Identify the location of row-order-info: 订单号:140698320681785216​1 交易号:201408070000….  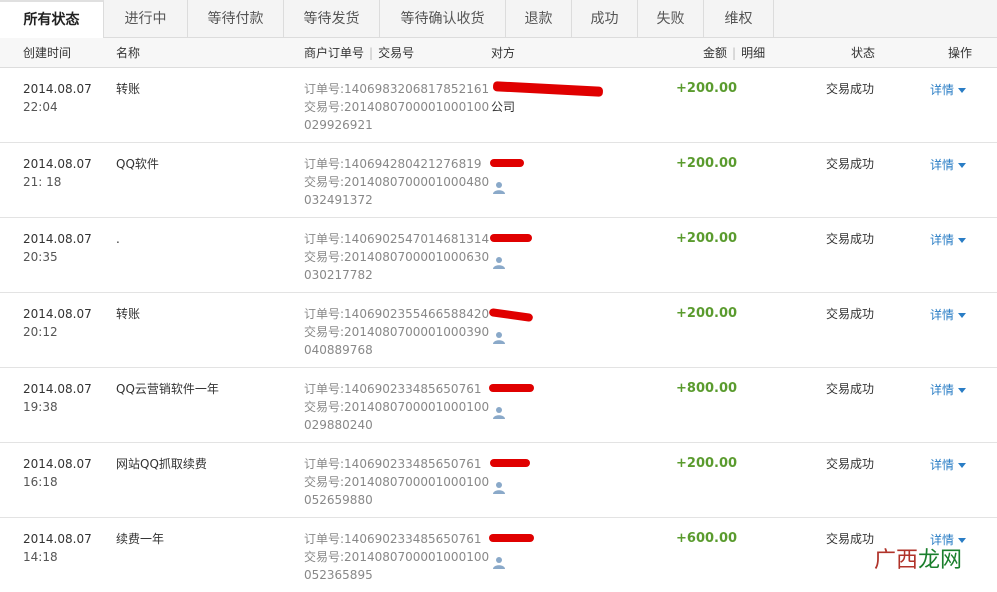
(397, 107).